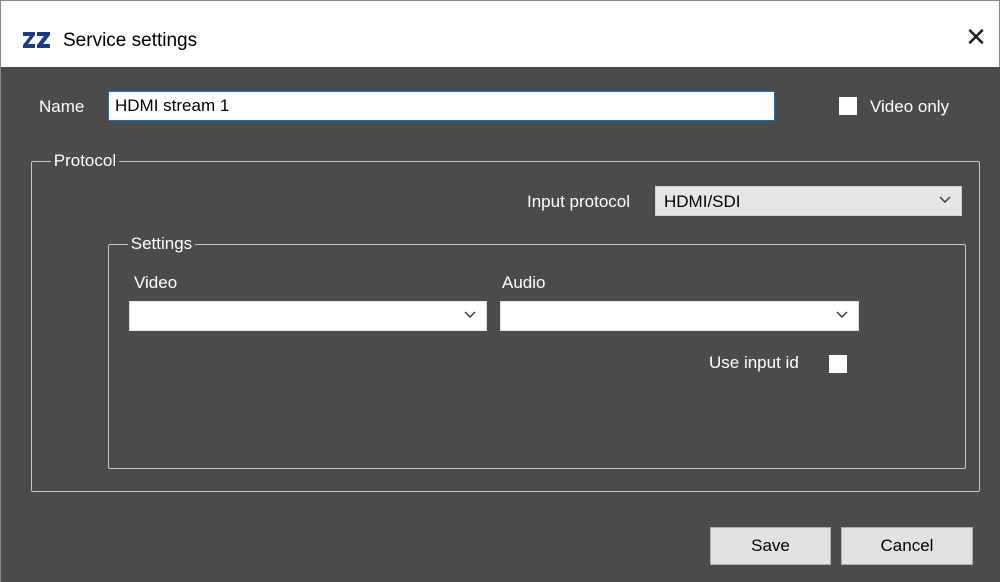 The width and height of the screenshot is (1001, 582). What do you see at coordinates (679, 316) in the screenshot?
I see `audio-select` at bounding box center [679, 316].